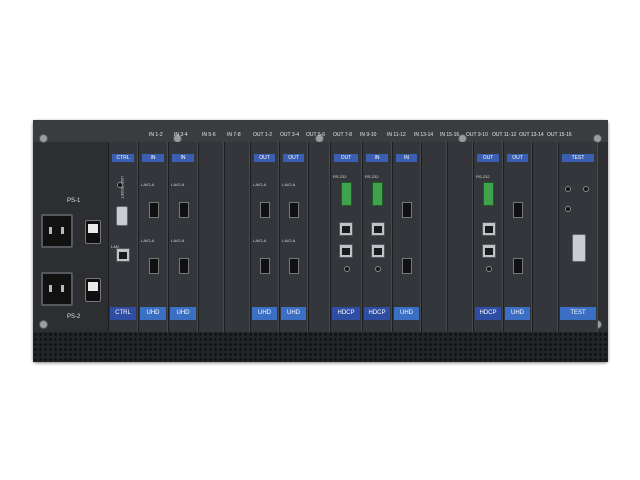  Describe the element at coordinates (578, 158) in the screenshot. I see `card-header: TEST` at that location.